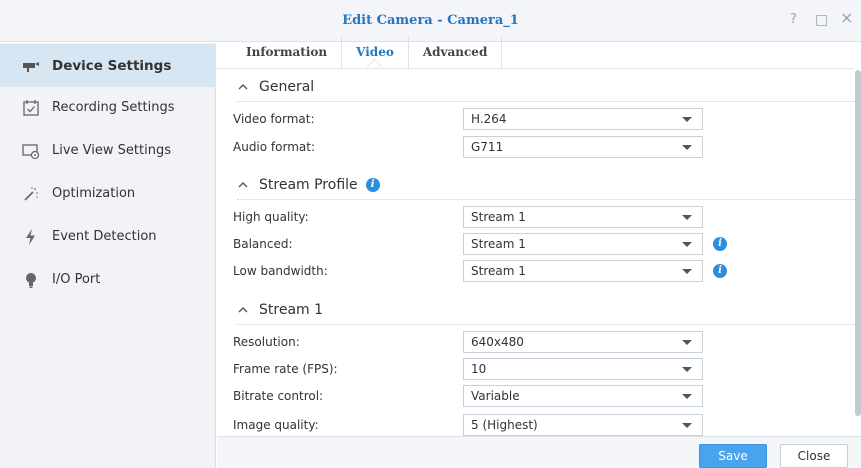  I want to click on window-title: Edit Camera - Camera_1, so click(430, 20).